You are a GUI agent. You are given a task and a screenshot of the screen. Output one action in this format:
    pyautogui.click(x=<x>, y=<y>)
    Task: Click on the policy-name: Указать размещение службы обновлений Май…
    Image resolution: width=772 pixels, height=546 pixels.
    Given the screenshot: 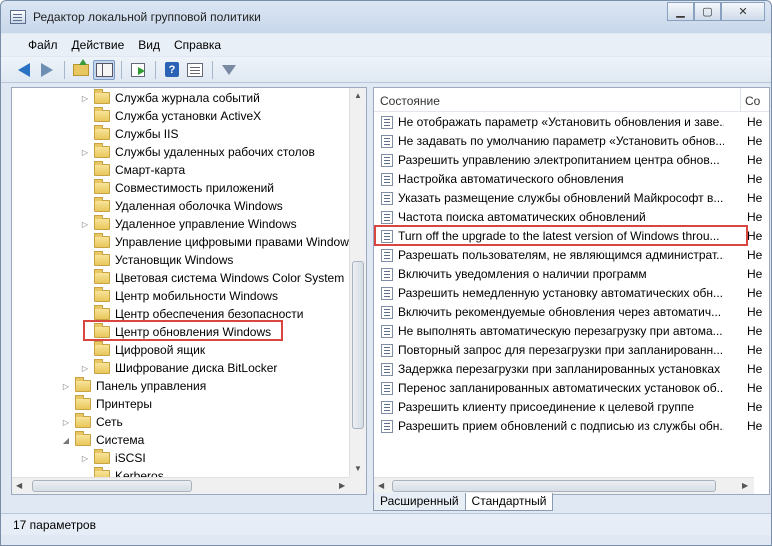 What is the action you would take?
    pyautogui.click(x=561, y=198)
    